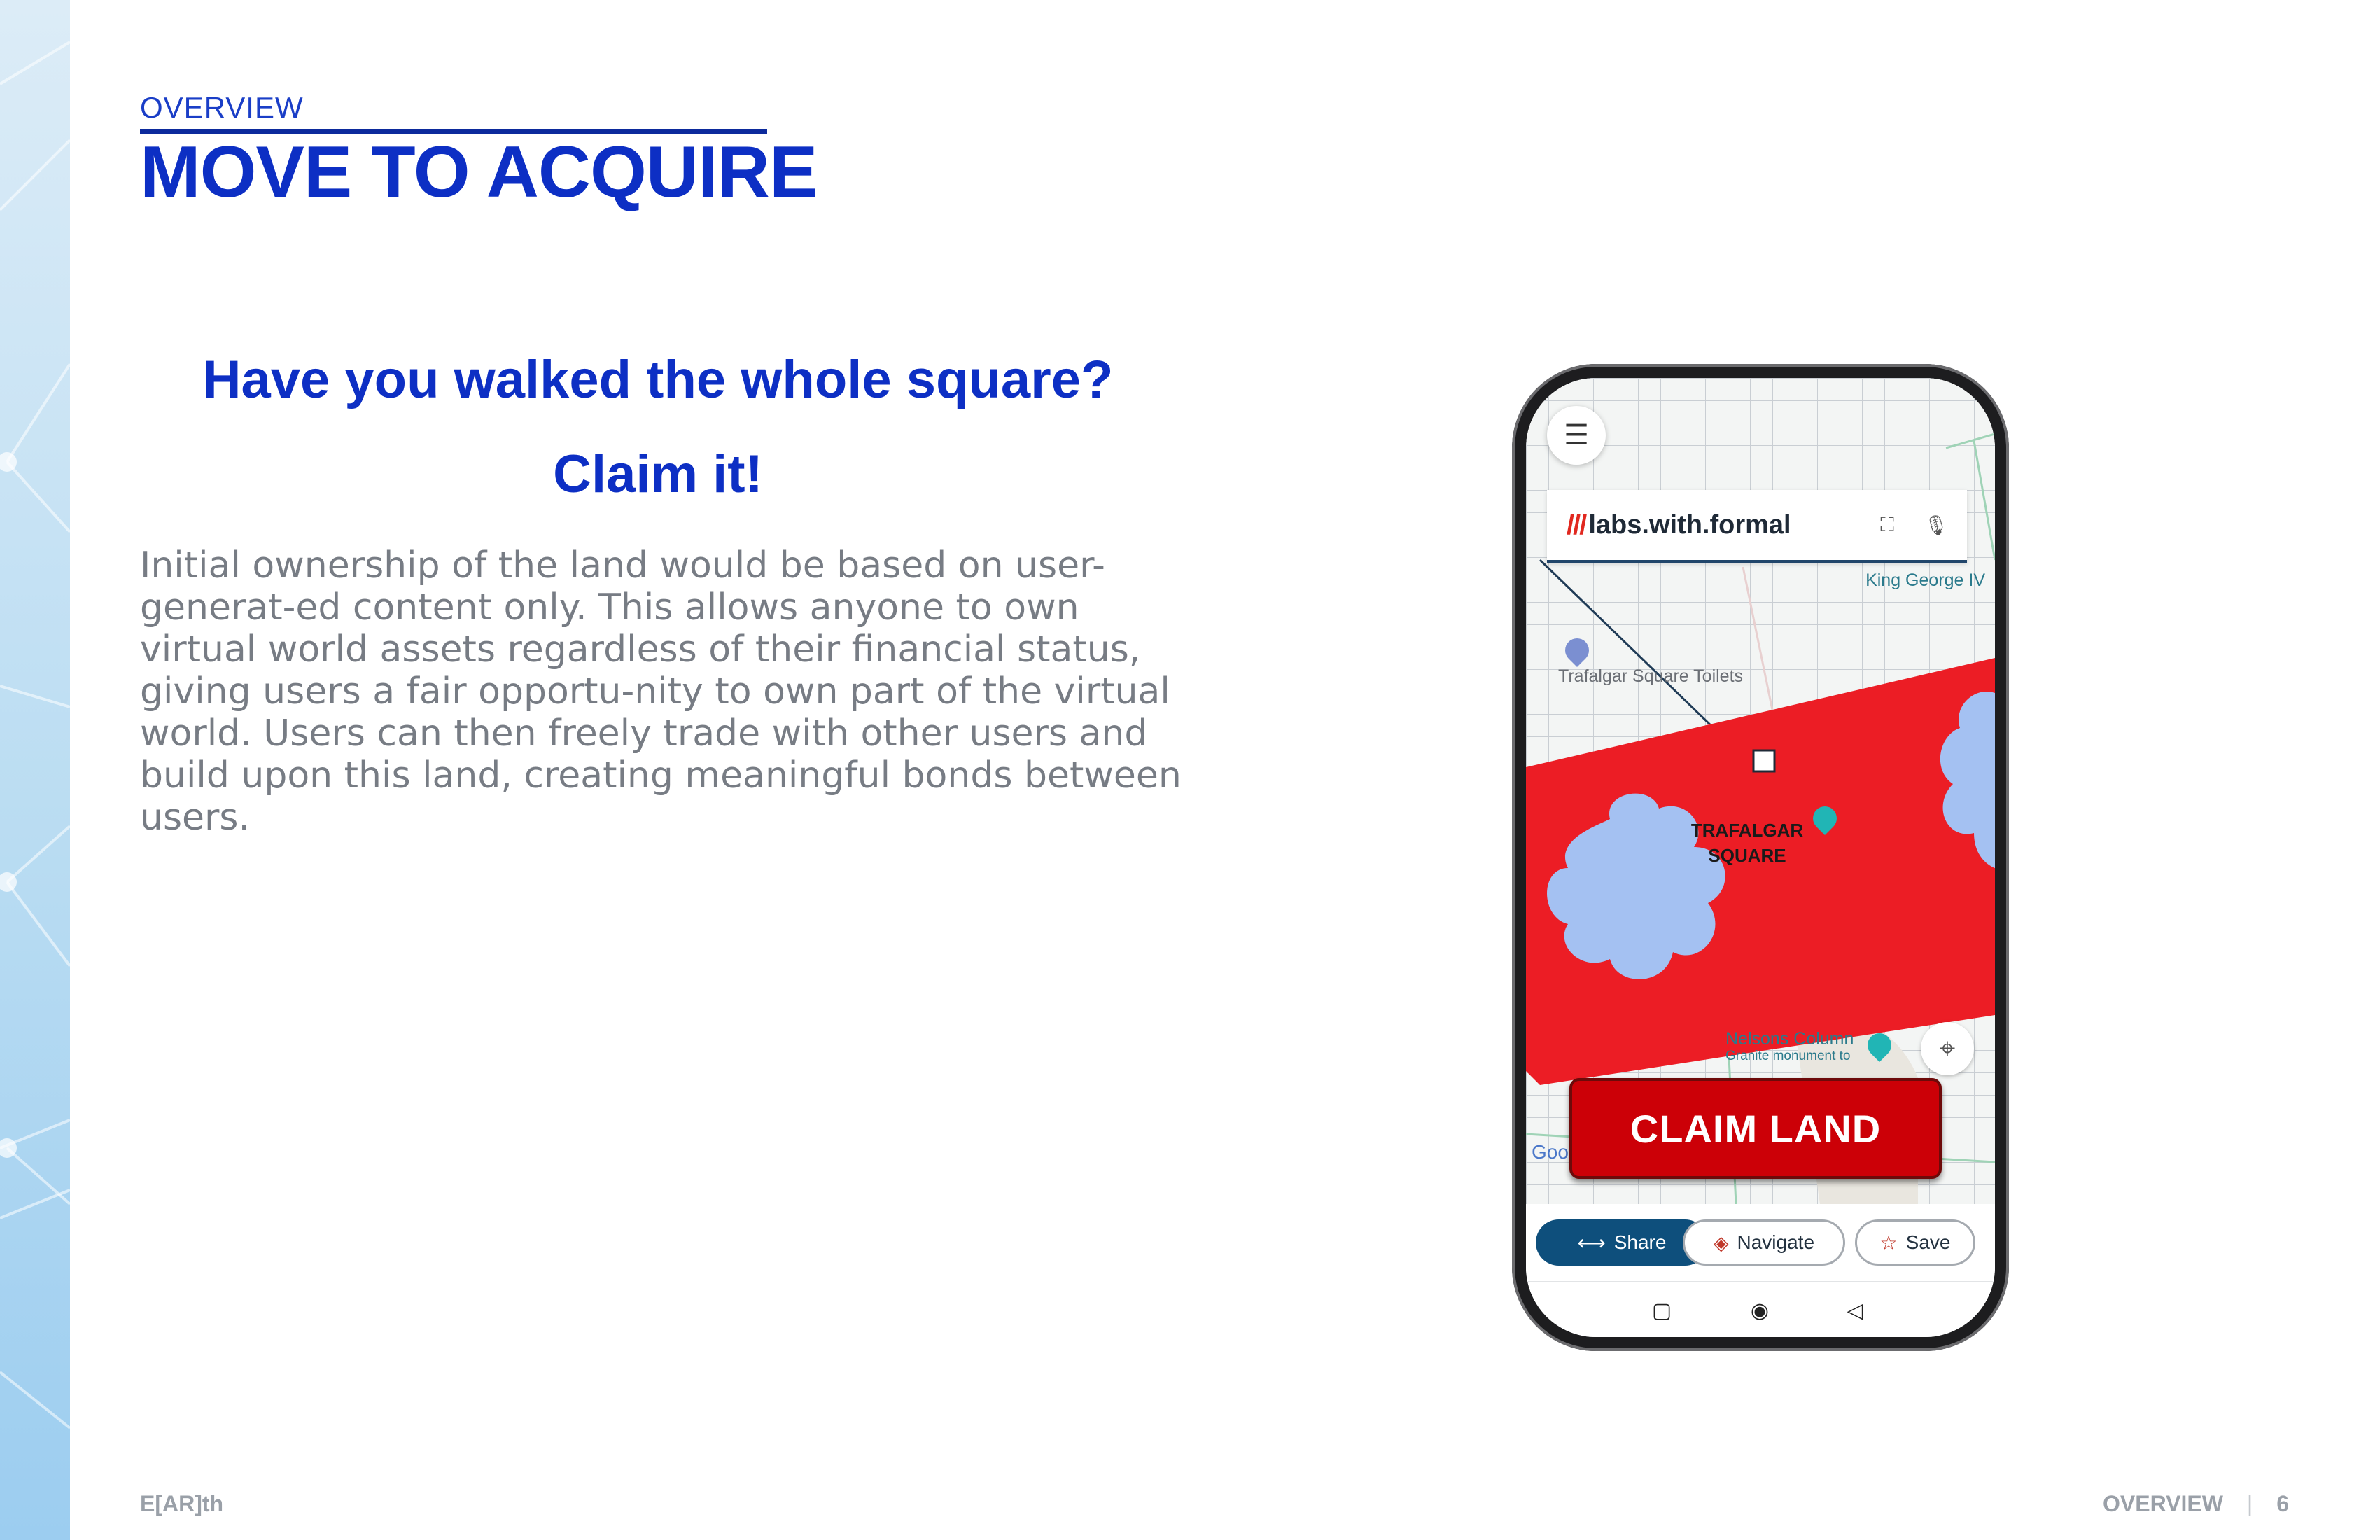 The height and width of the screenshot is (1540, 2380). I want to click on home-icon: ◉, so click(1759, 1310).